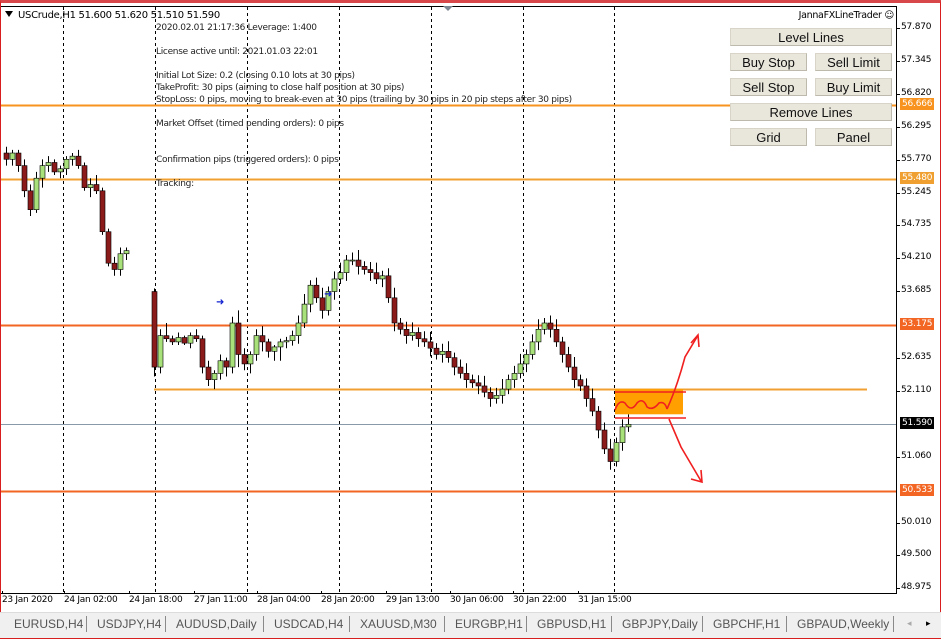 The image size is (941, 639). Describe the element at coordinates (216, 624) in the screenshot. I see `tab-audusd-daily: AUDUSD,Daily` at that location.